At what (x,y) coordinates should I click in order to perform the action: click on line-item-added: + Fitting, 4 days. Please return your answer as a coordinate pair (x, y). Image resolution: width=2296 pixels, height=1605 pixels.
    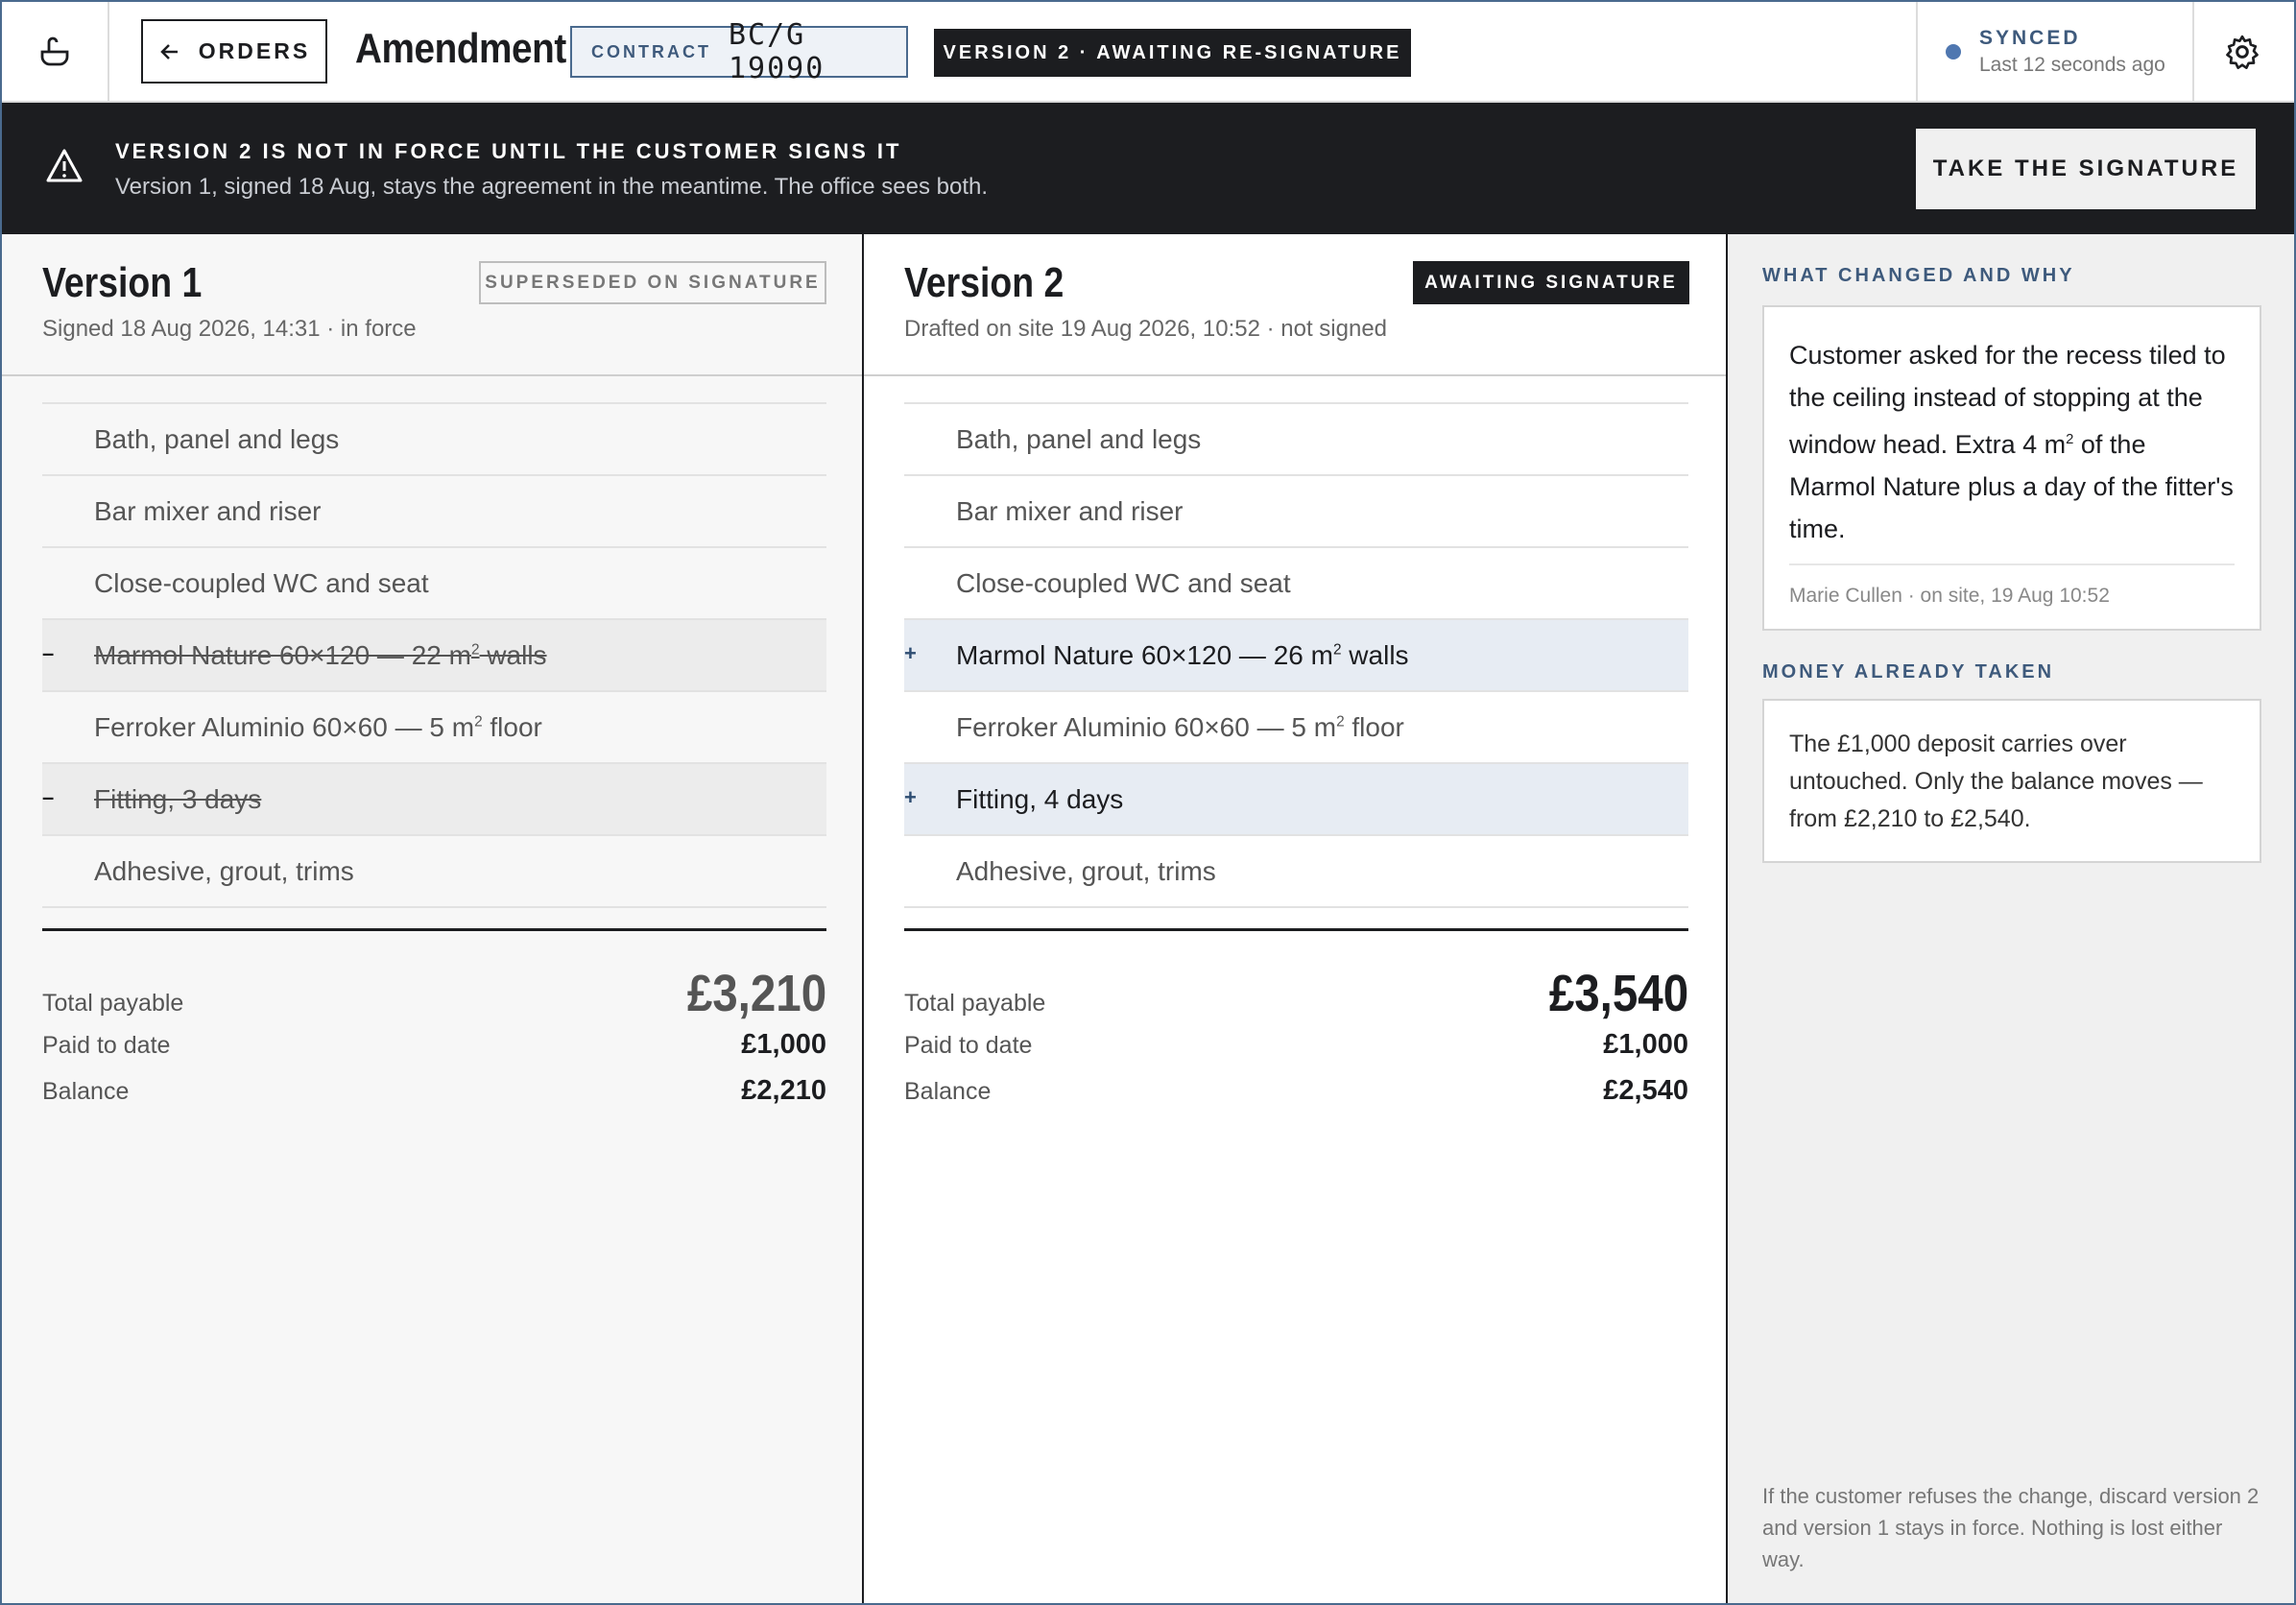
    Looking at the image, I should click on (1296, 800).